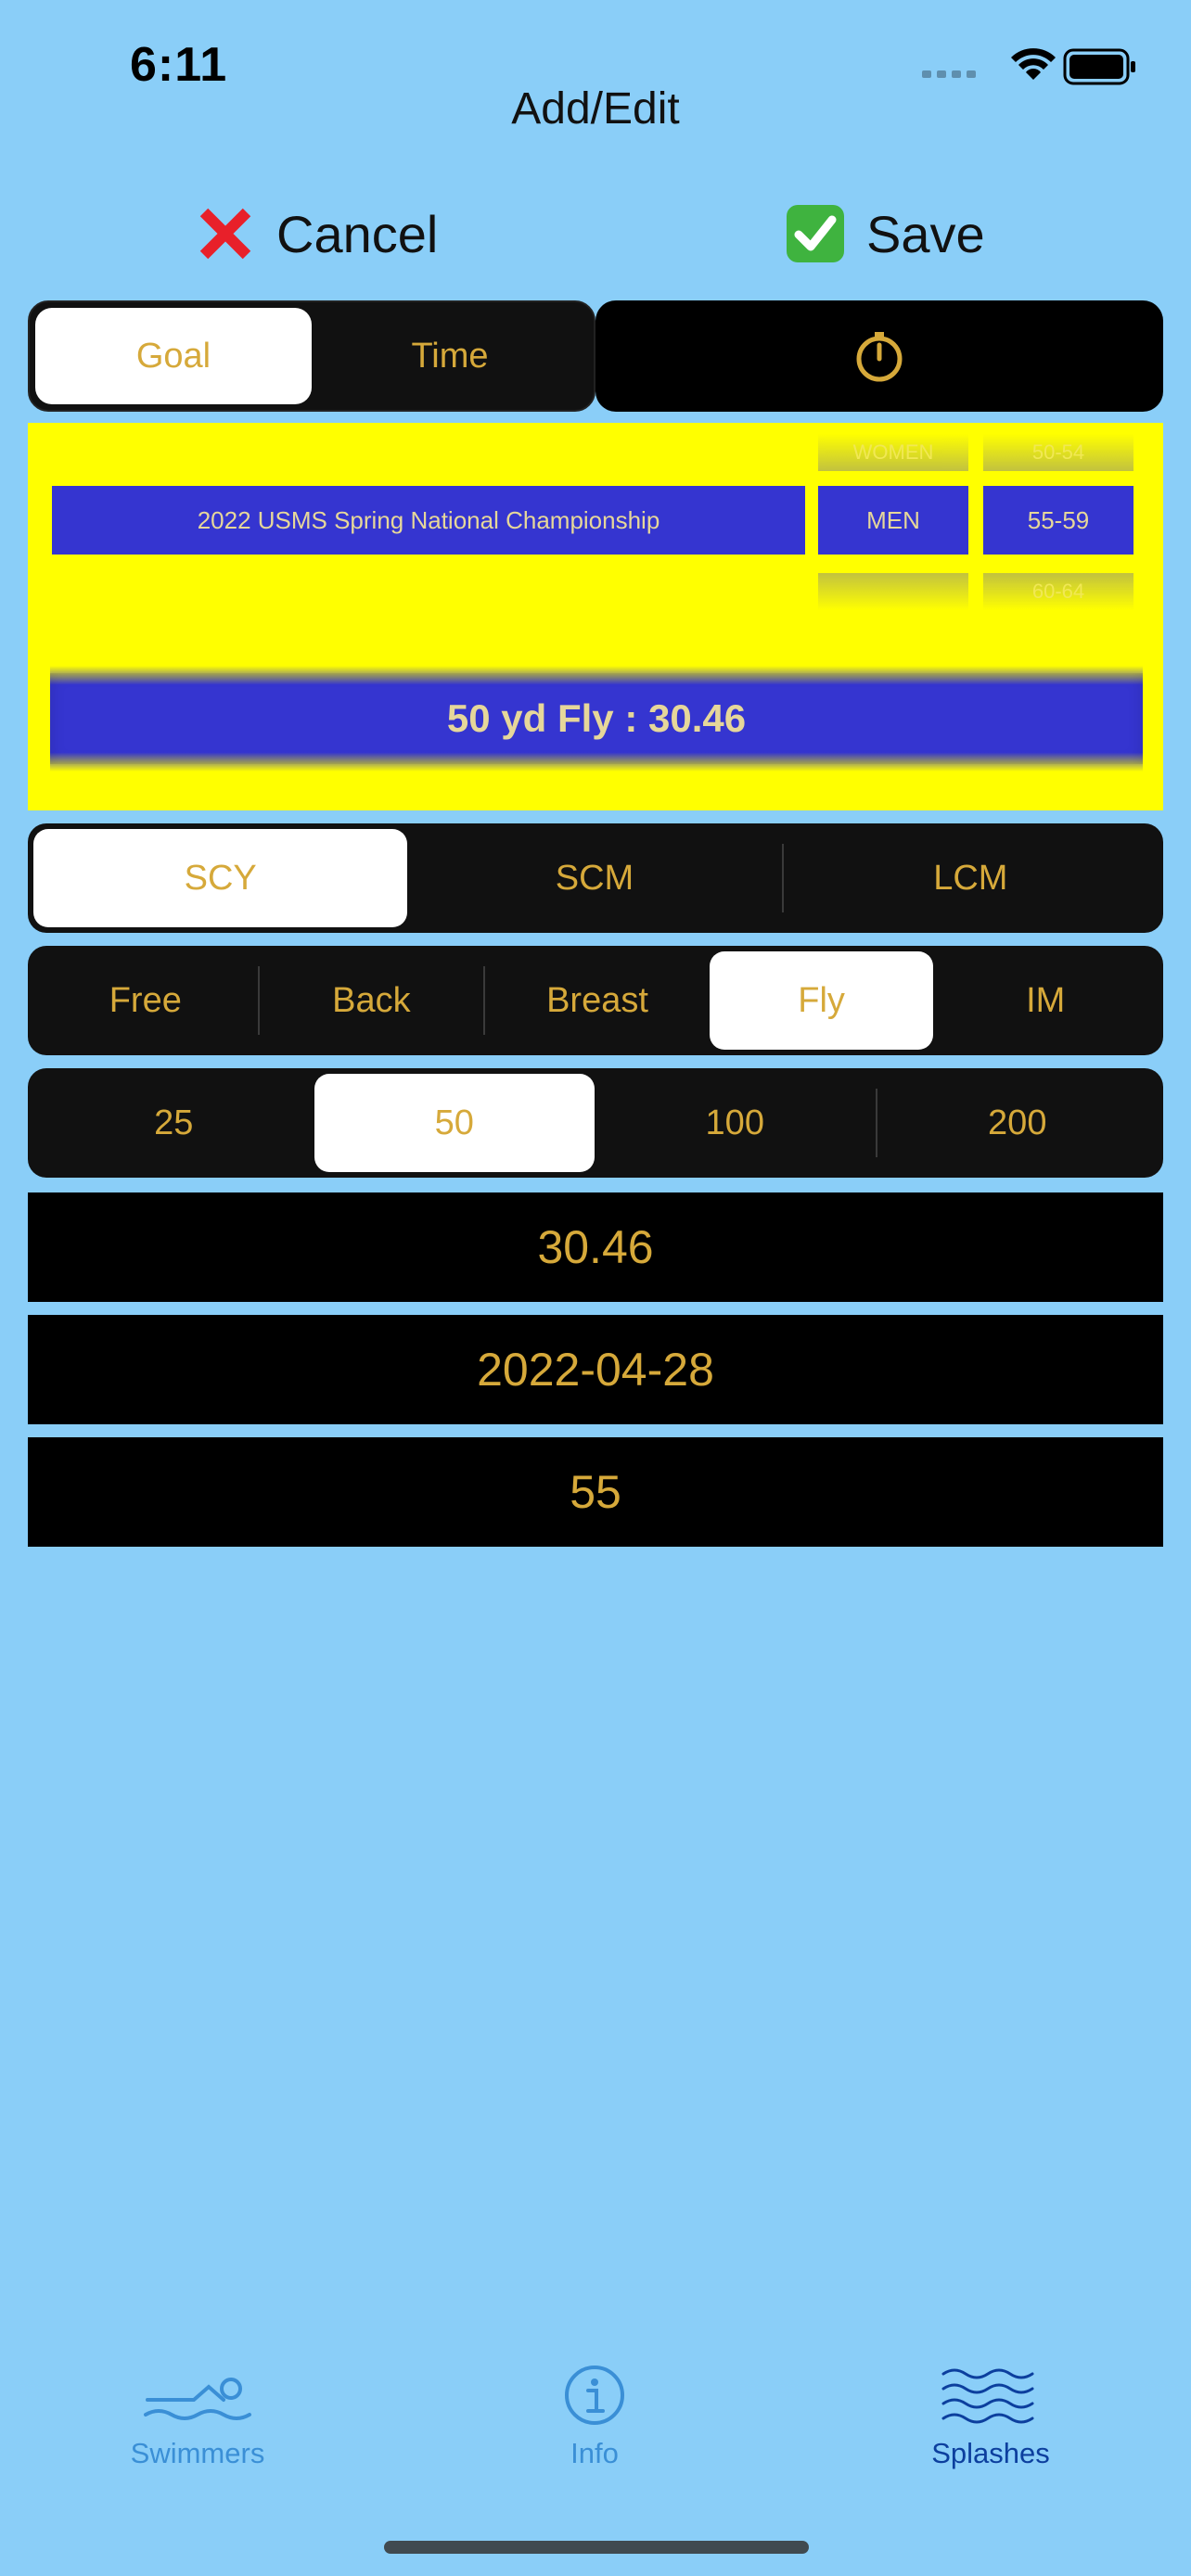 The height and width of the screenshot is (2576, 1191). What do you see at coordinates (597, 2547) in the screenshot?
I see `home-indicator` at bounding box center [597, 2547].